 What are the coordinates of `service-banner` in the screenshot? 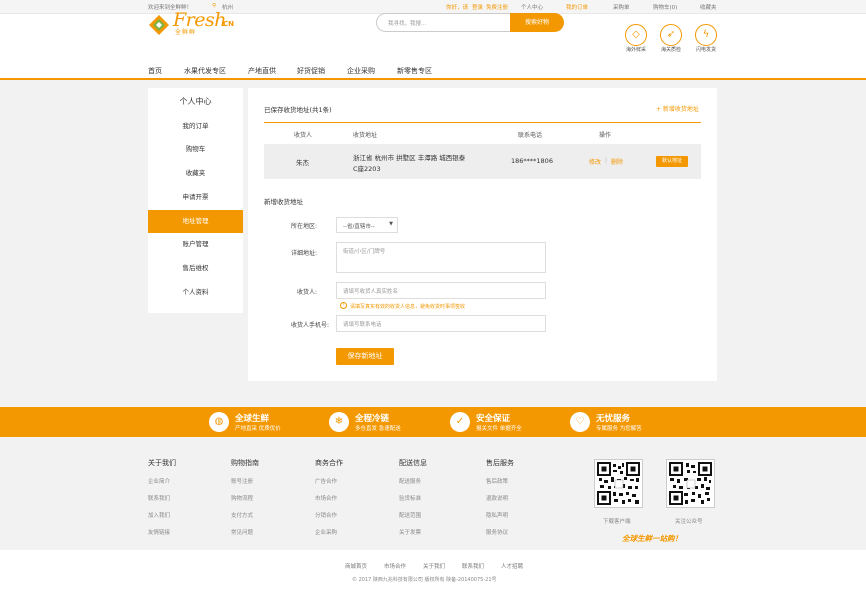 It's located at (433, 422).